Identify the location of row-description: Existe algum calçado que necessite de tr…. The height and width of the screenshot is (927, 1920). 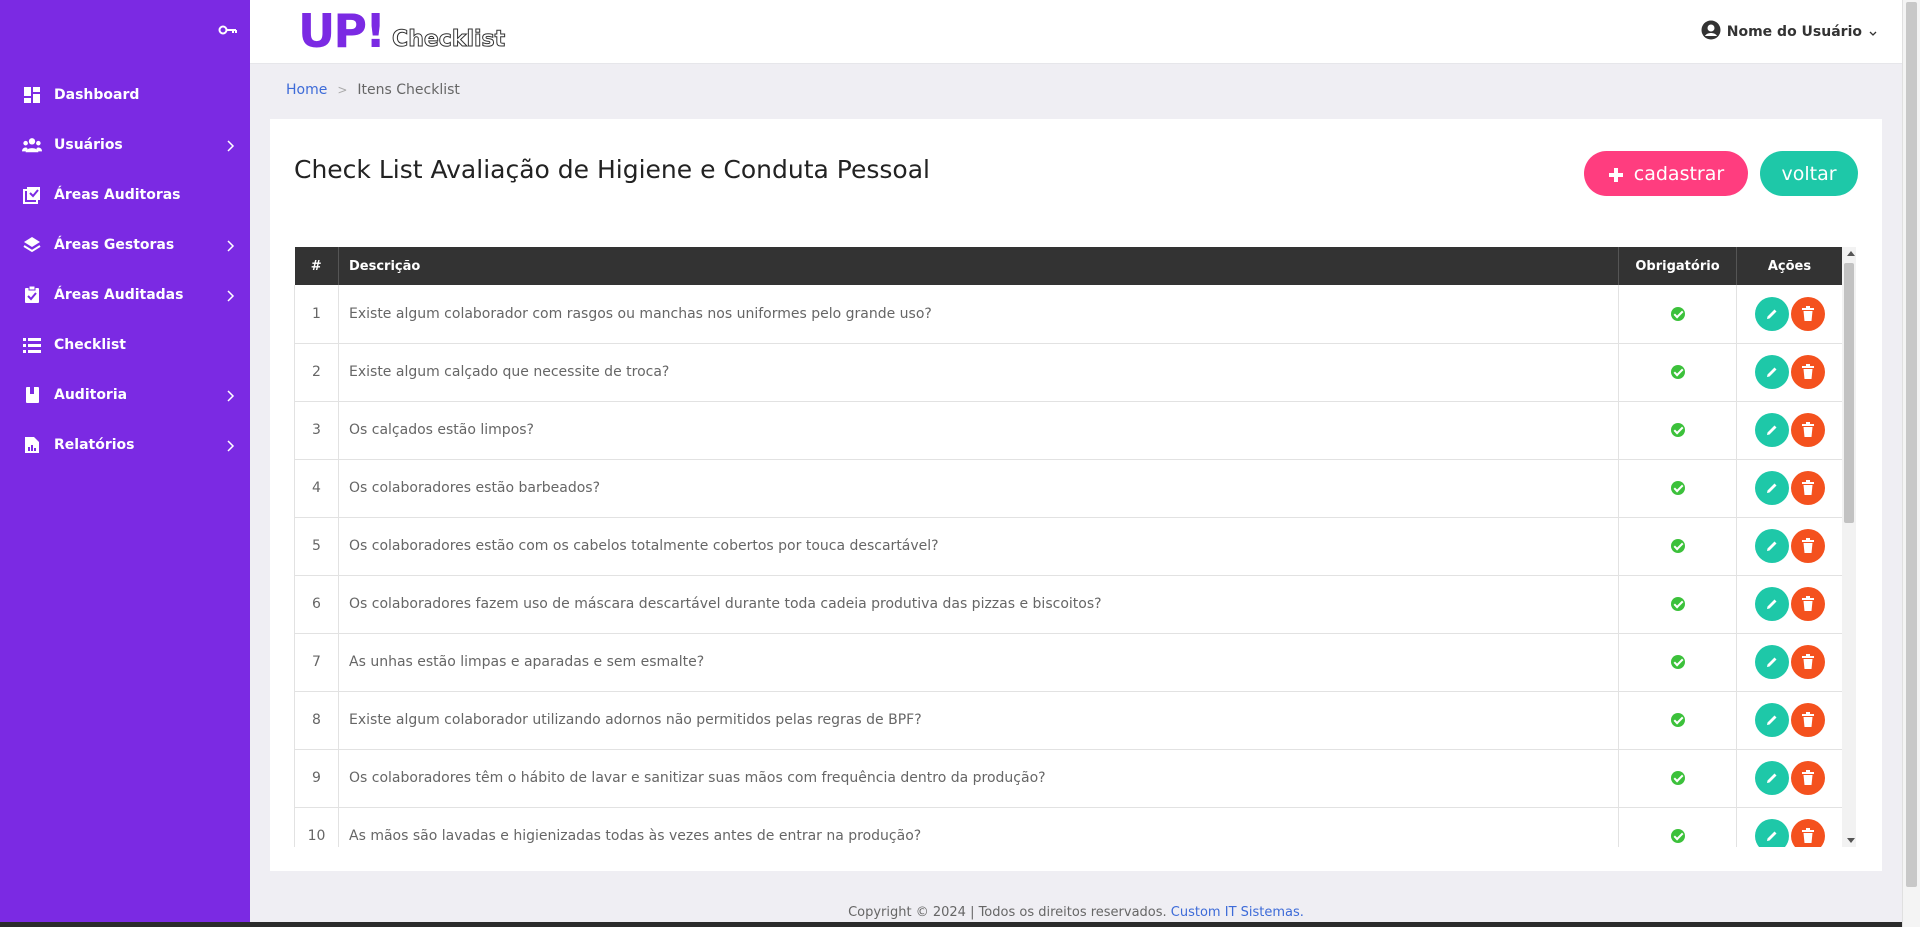
(978, 372).